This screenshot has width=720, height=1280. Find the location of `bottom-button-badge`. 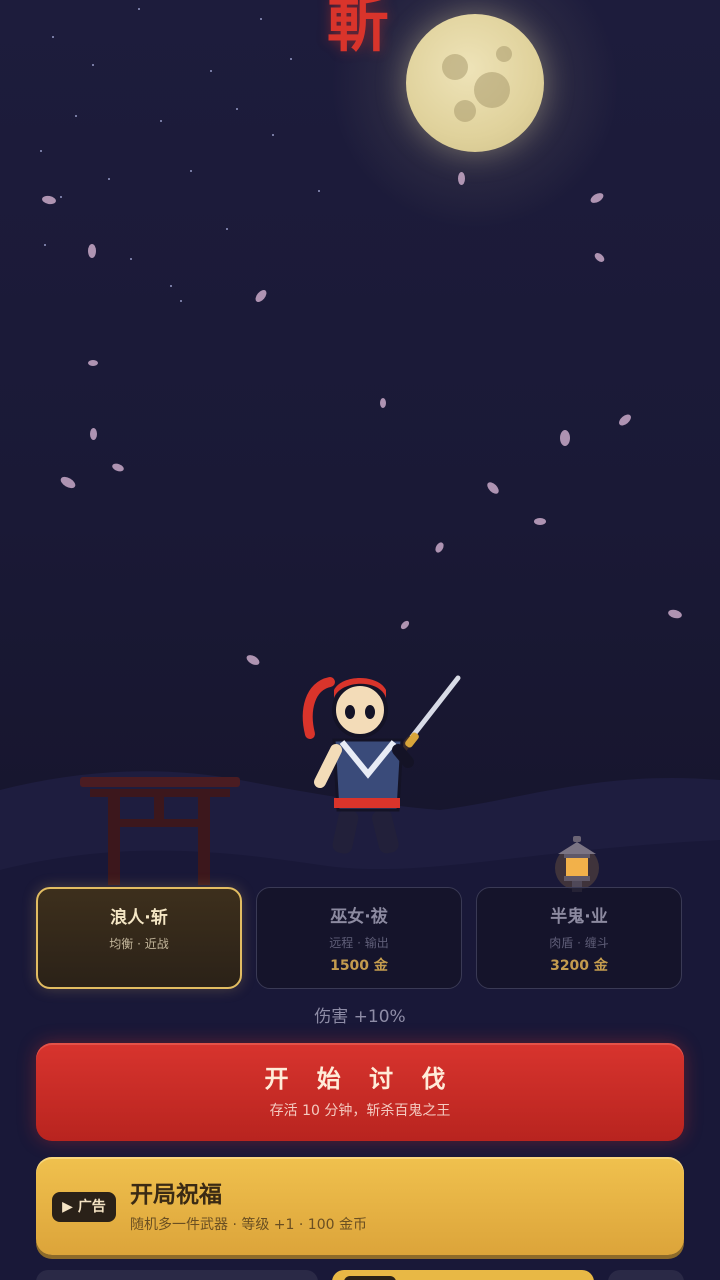

bottom-button-badge is located at coordinates (370, 1278).